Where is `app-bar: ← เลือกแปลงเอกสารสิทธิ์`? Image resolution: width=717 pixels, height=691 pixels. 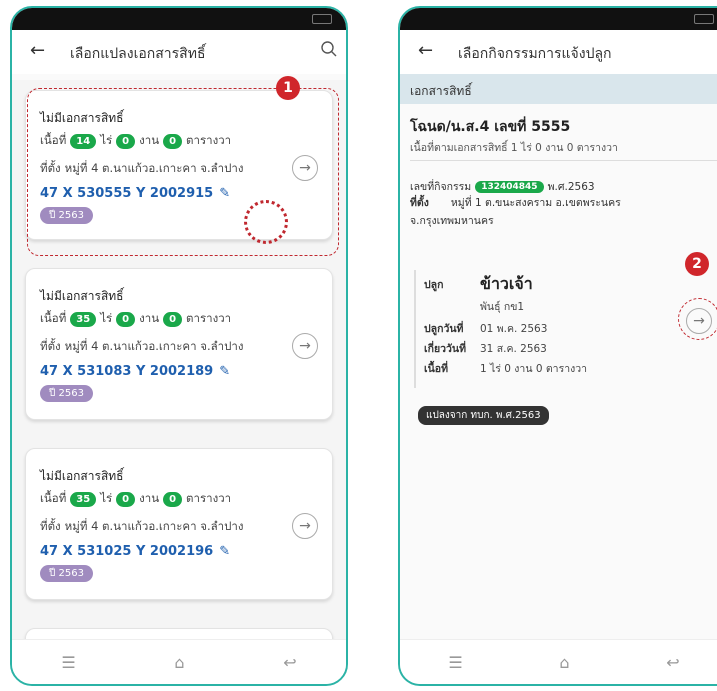 app-bar: ← เลือกแปลงเอกสารสิทธิ์ is located at coordinates (179, 52).